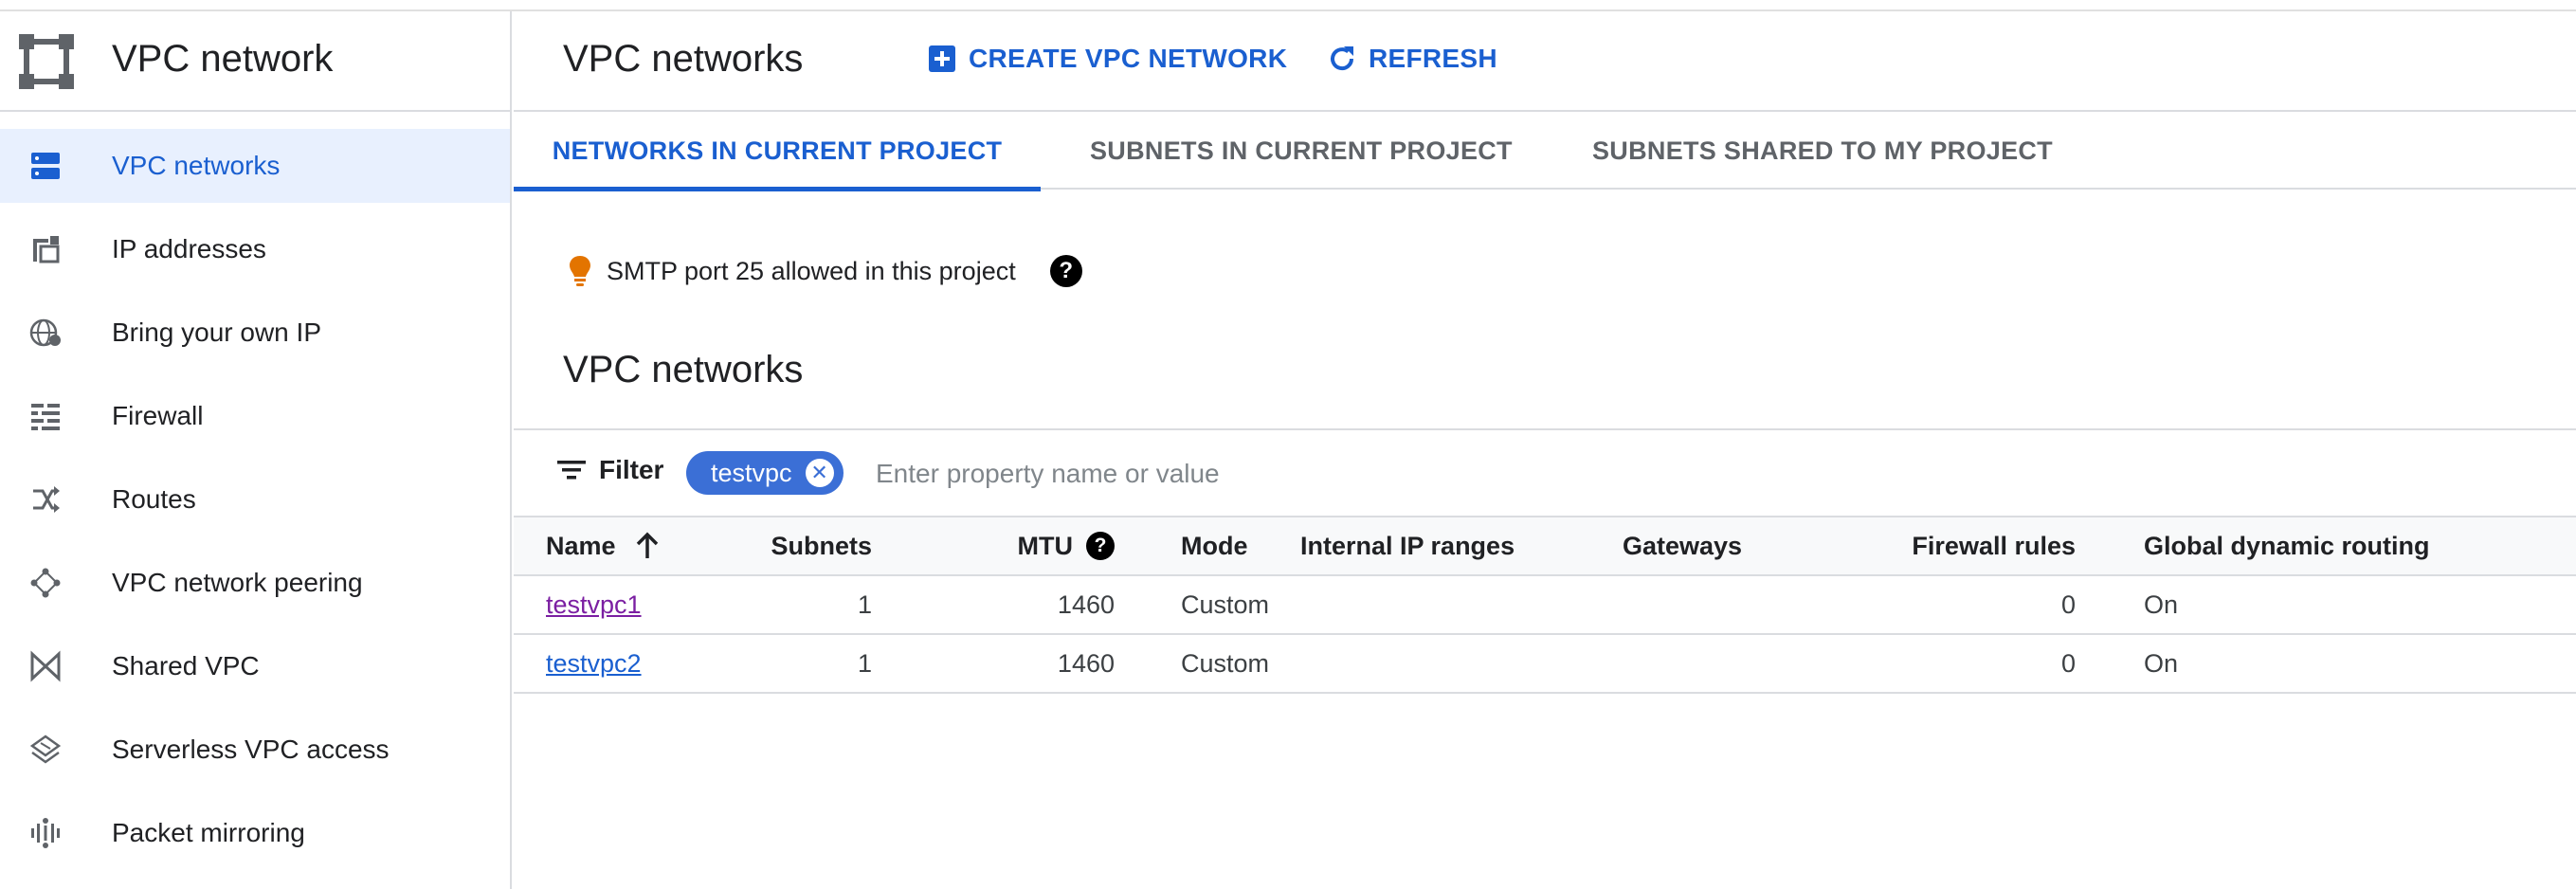 The height and width of the screenshot is (889, 2576). Describe the element at coordinates (223, 59) in the screenshot. I see `sidebar-title: VPC network` at that location.